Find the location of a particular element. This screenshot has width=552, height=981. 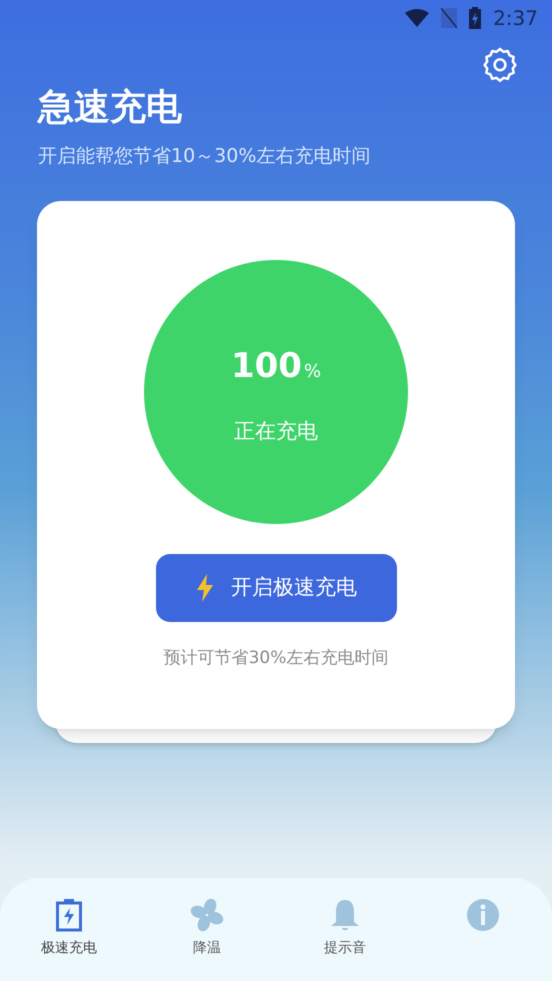

percent-unit: % is located at coordinates (313, 372).